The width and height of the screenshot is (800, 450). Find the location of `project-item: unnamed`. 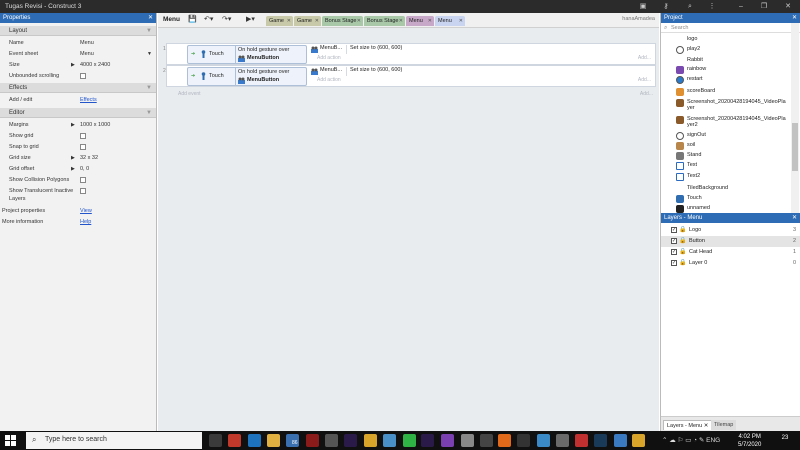

project-item: unnamed is located at coordinates (731, 209).